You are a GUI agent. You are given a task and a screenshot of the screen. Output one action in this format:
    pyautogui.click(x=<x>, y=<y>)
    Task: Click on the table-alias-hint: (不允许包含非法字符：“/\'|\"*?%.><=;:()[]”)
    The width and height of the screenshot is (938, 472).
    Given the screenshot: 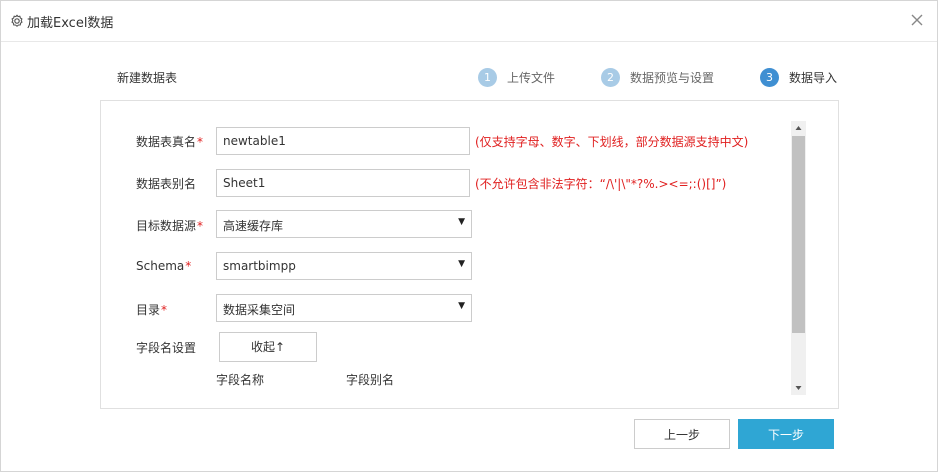 What is the action you would take?
    pyautogui.click(x=601, y=184)
    